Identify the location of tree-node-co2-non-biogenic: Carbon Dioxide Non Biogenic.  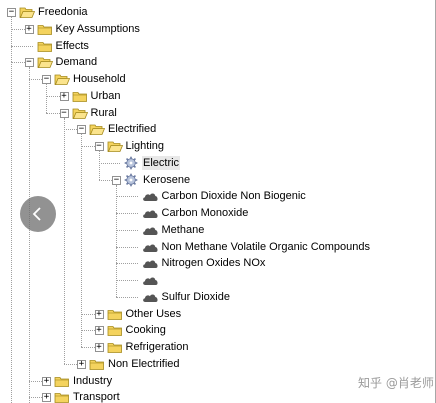
(217, 196).